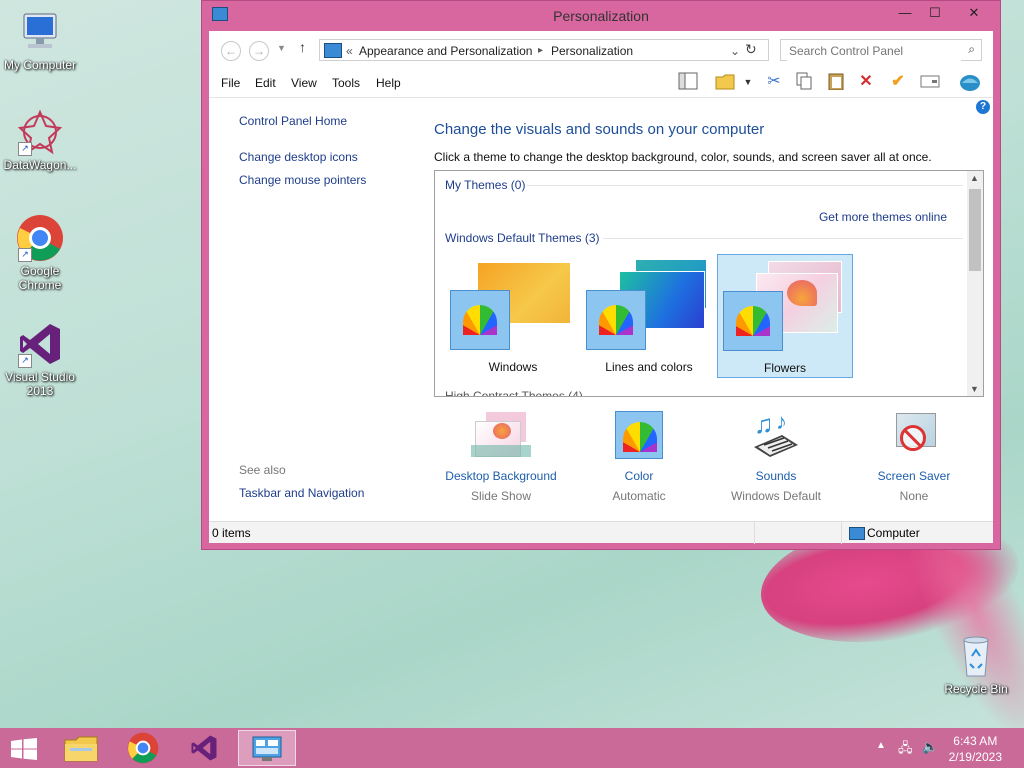 This screenshot has width=1024, height=768. Describe the element at coordinates (205, 748) in the screenshot. I see `taskbar-visual-studio` at that location.